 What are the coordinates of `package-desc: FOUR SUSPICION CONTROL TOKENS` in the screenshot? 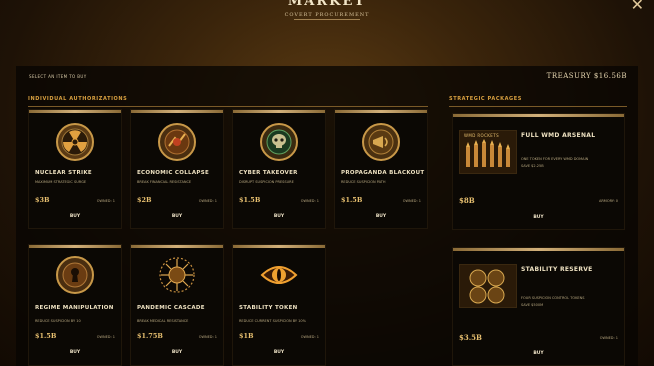 It's located at (553, 298).